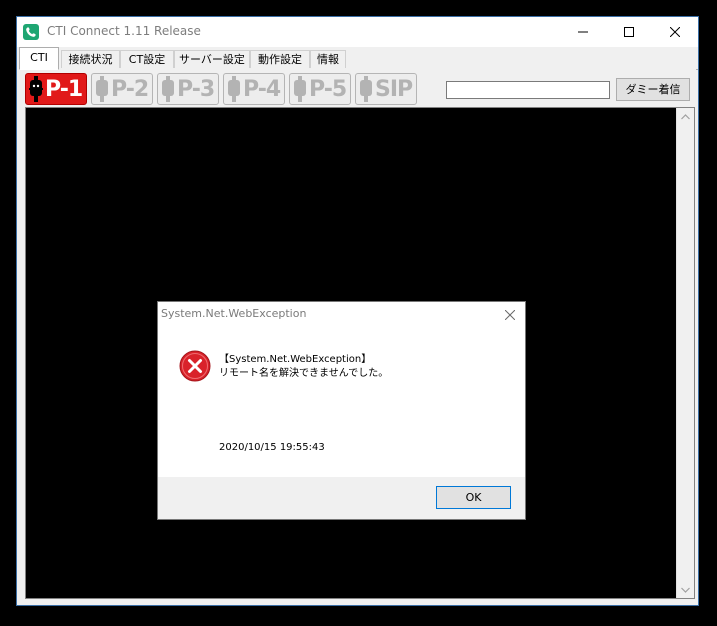 The image size is (717, 626). I want to click on phone-button-label: P-2, so click(130, 89).